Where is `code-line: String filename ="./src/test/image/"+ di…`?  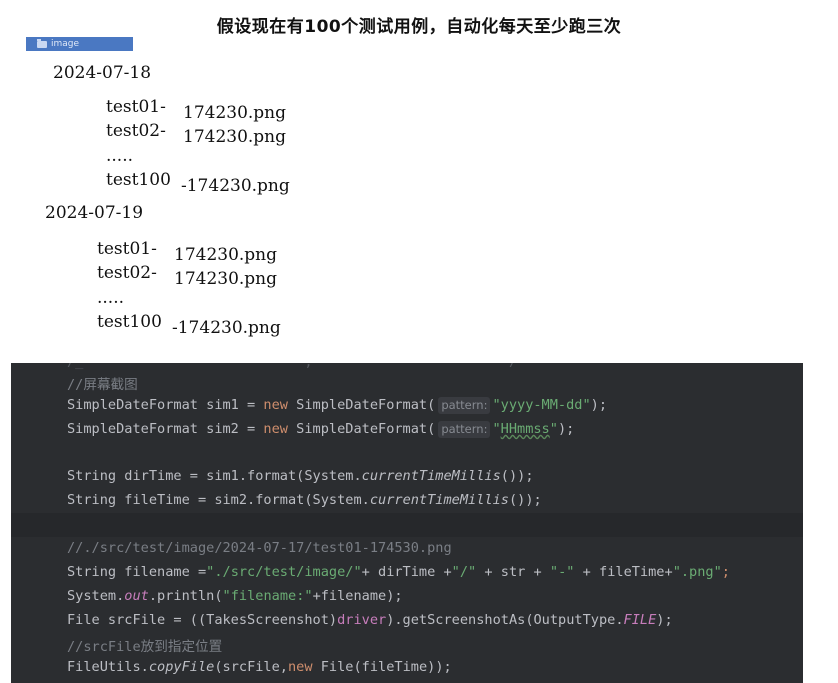
code-line: String filename ="./src/test/image/"+ di… is located at coordinates (398, 572).